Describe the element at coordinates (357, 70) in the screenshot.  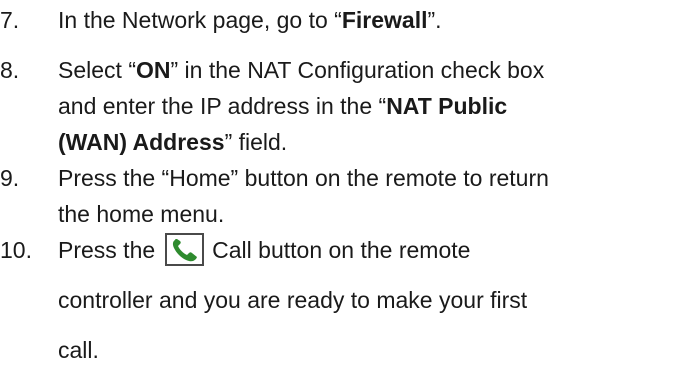
I see `step-8-line-1-post: ” in the NAT Configuration check box` at that location.